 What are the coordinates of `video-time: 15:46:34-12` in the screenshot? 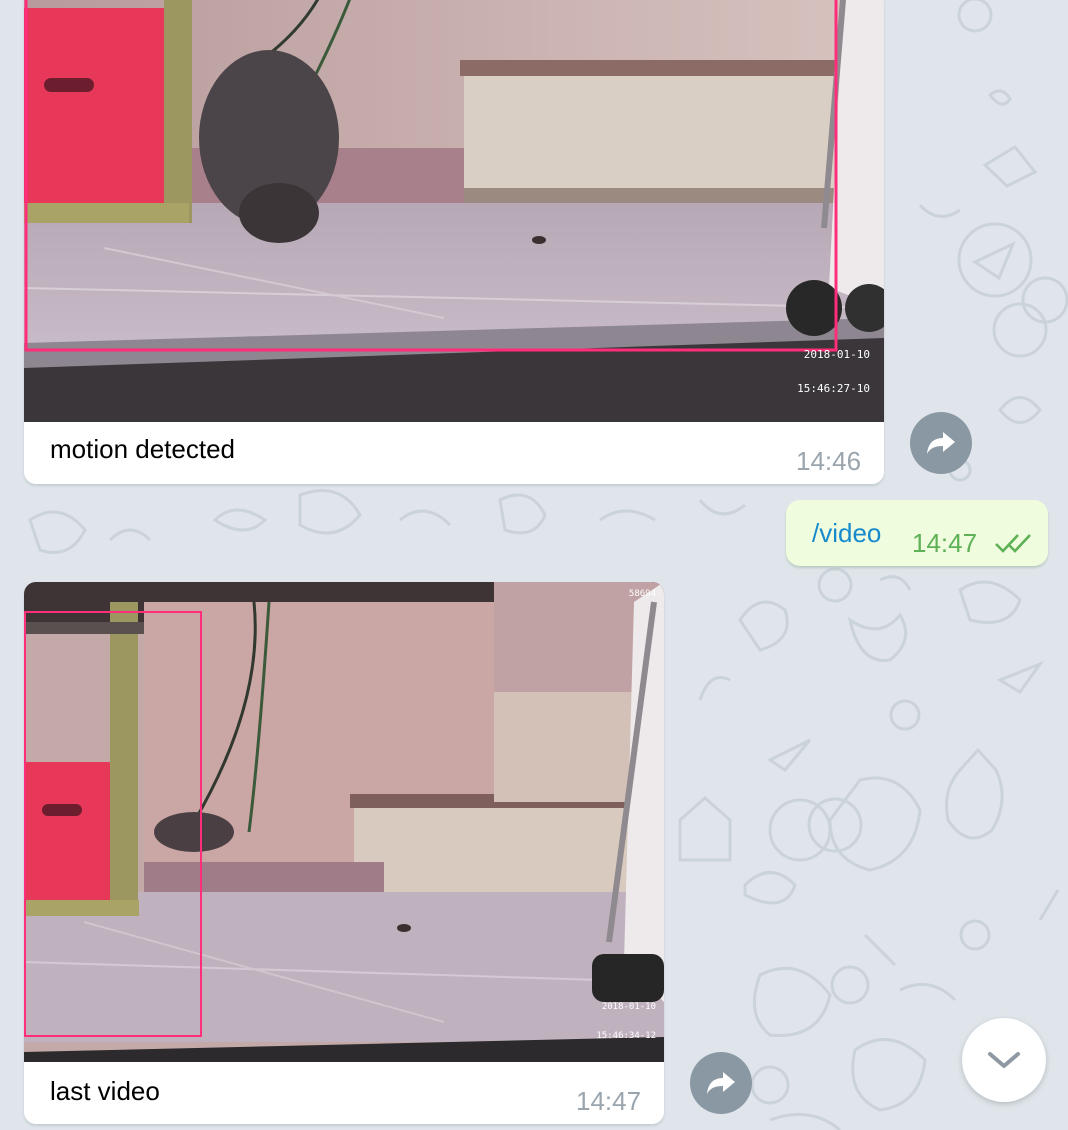 It's located at (626, 1035).